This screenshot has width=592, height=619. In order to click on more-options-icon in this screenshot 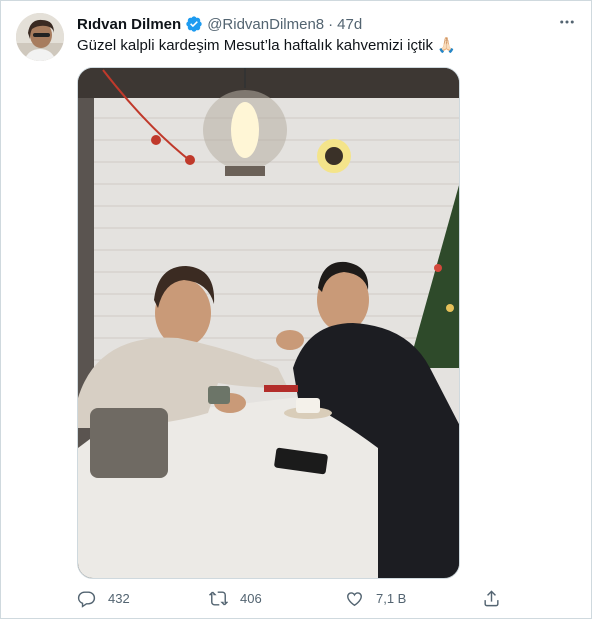, I will do `click(567, 24)`.